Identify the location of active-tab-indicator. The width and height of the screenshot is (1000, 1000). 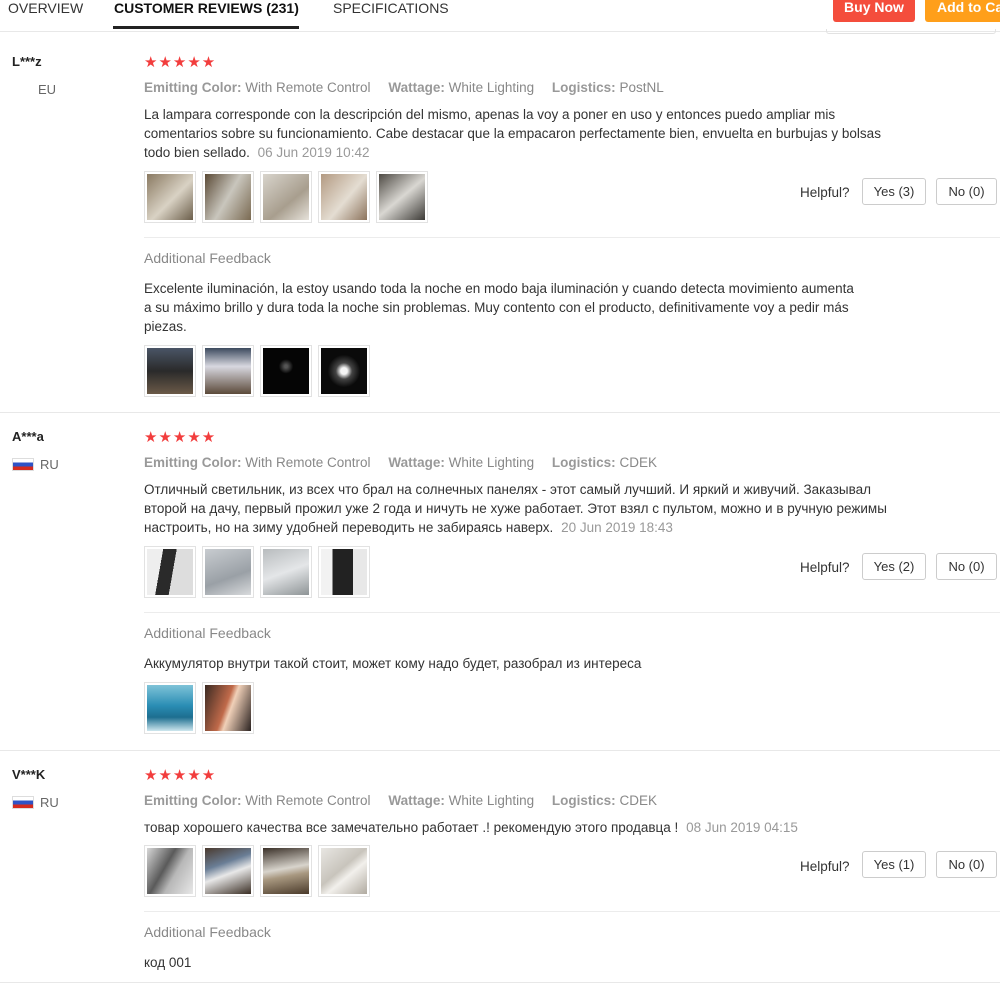
(206, 27).